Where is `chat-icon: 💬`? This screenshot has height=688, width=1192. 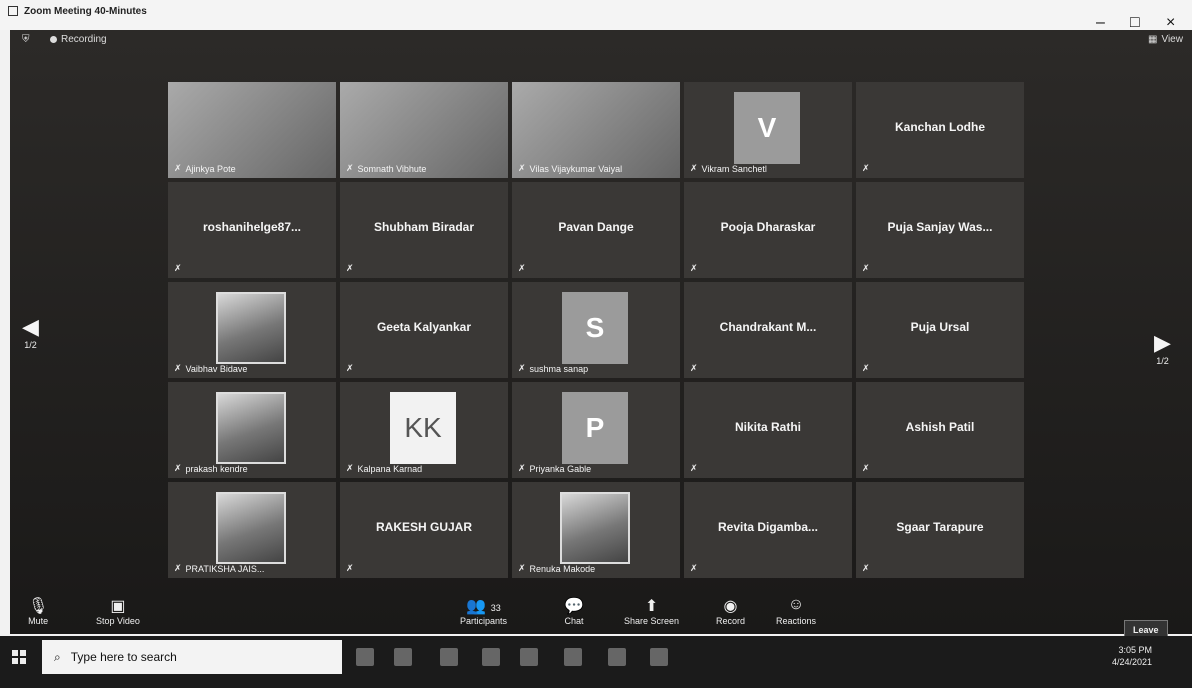
chat-icon: 💬 is located at coordinates (574, 606).